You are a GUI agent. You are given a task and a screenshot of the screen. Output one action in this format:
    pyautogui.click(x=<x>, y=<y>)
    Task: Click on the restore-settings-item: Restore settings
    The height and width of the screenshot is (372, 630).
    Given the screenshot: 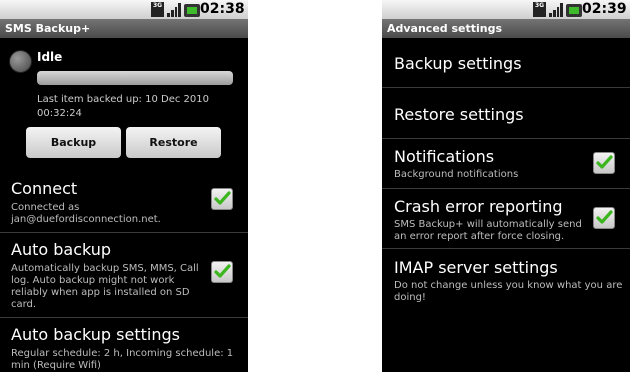 What is the action you would take?
    pyautogui.click(x=506, y=113)
    